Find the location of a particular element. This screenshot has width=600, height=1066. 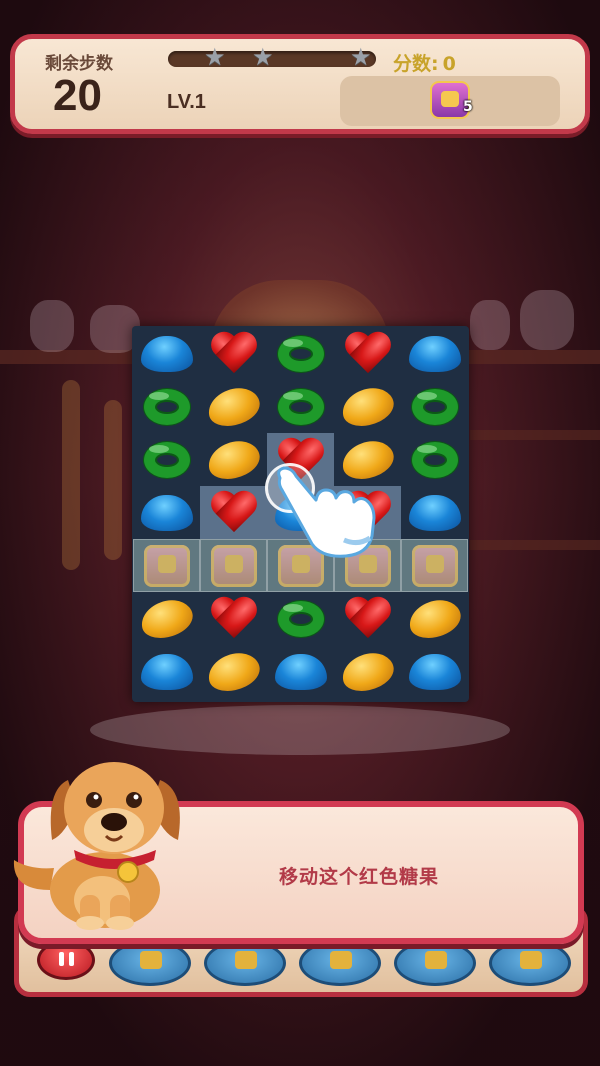

moves-counter: 20 is located at coordinates (77, 95).